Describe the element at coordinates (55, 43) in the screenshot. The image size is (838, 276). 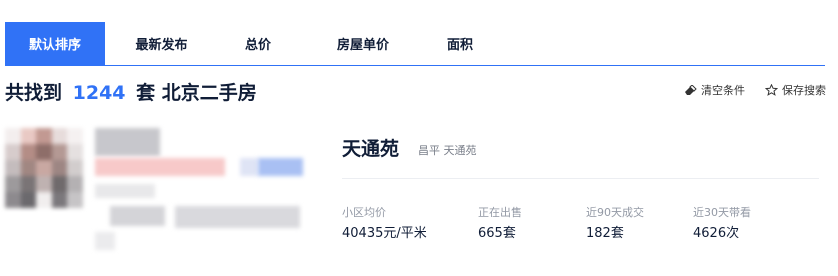
I see `tab-default-sort: 默认排序` at that location.